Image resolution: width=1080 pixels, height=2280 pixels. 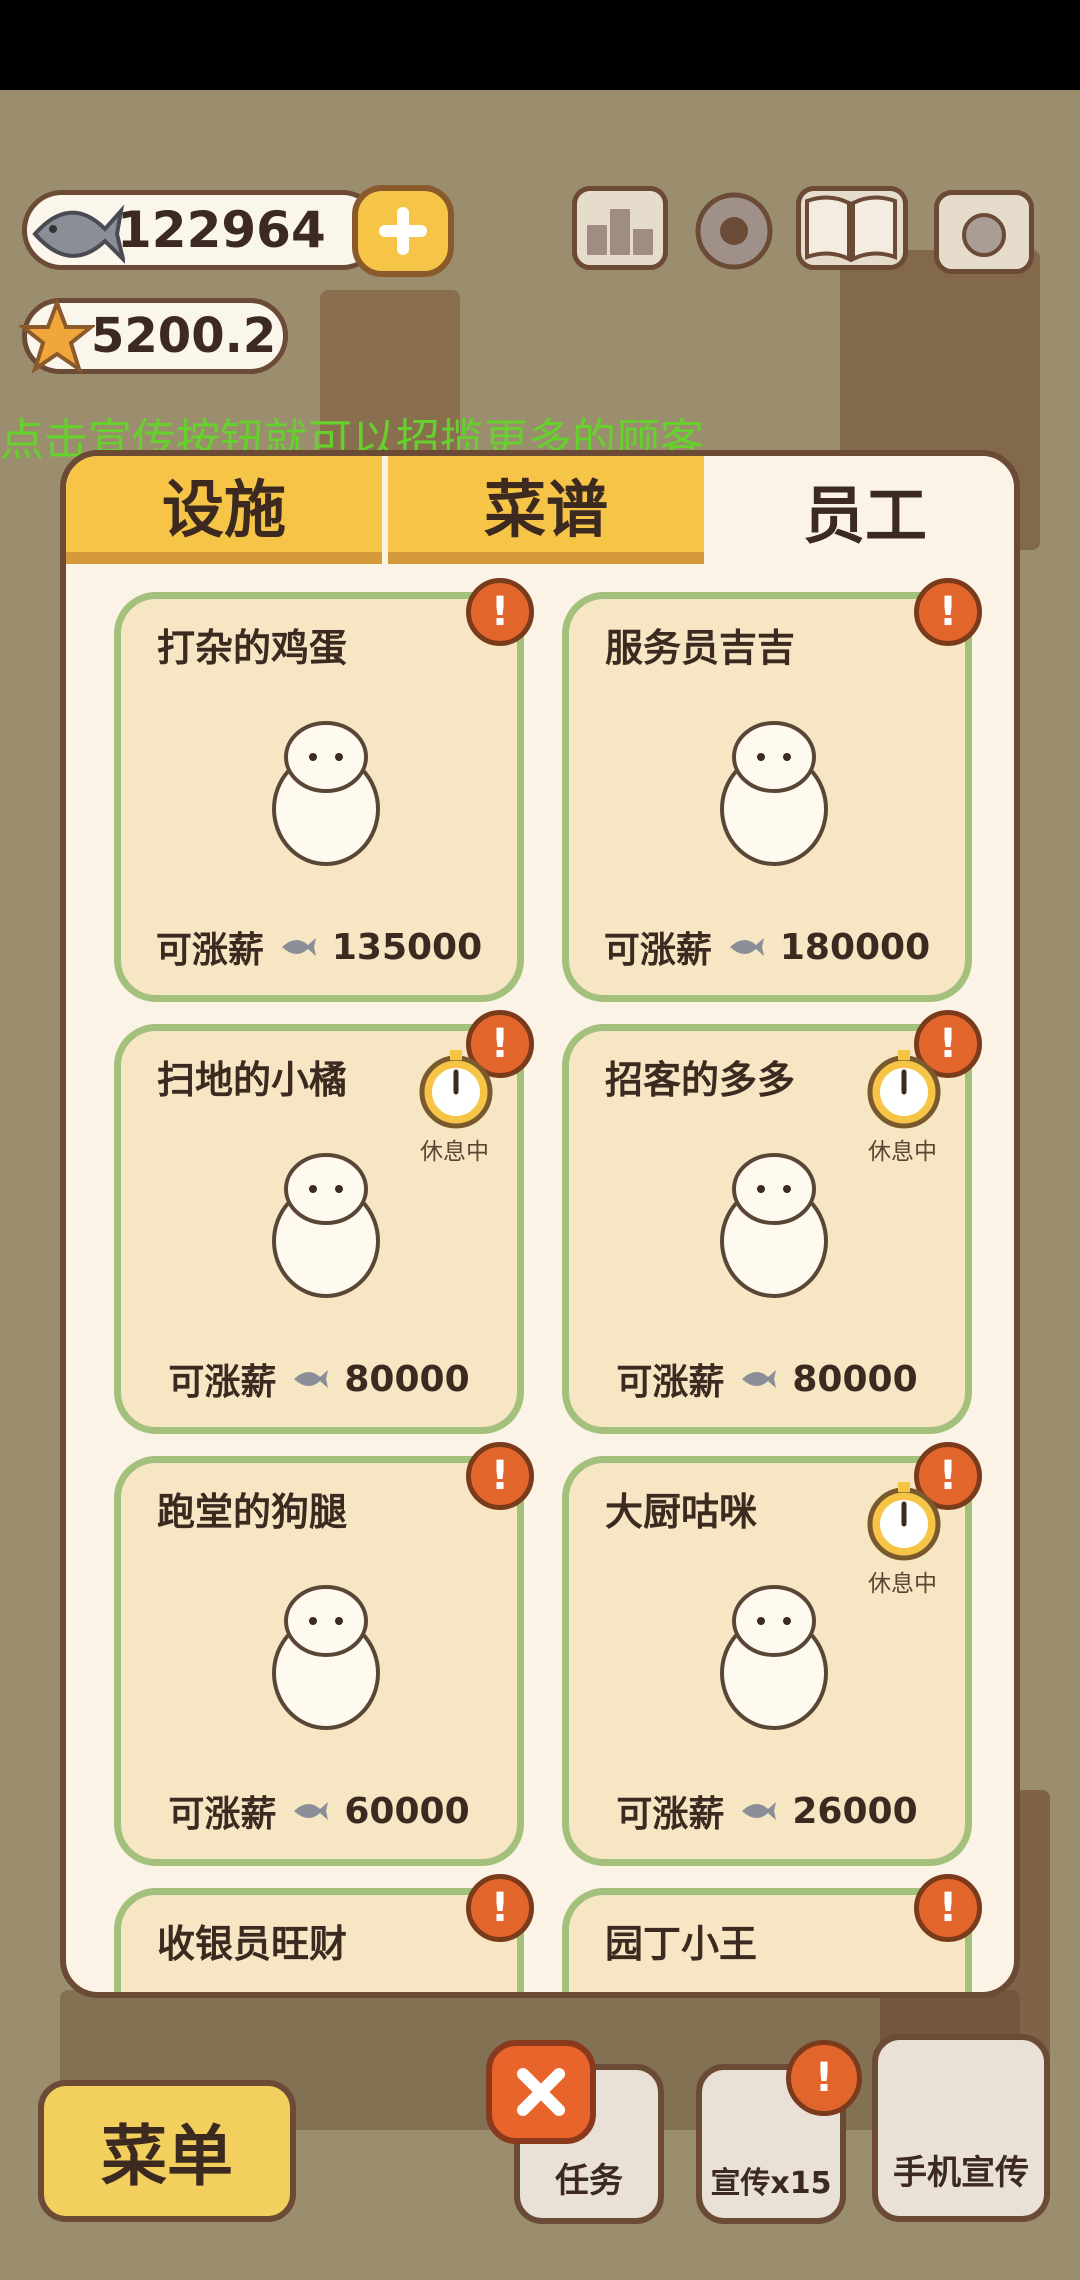 I want to click on salary-value: 180000, so click(x=855, y=947).